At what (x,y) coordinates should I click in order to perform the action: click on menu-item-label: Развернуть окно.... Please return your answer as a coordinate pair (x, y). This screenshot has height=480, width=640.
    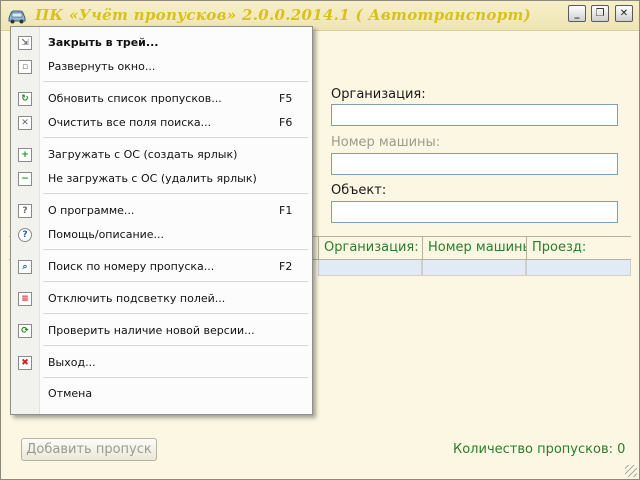
    Looking at the image, I should click on (102, 66).